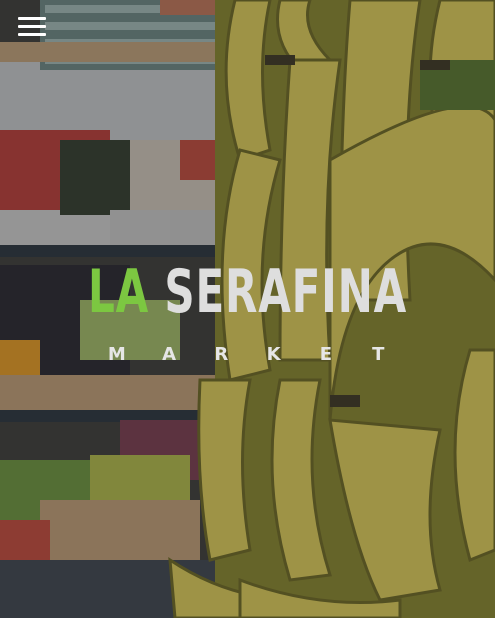  What do you see at coordinates (32, 18) in the screenshot?
I see `hamburger-menu-icon` at bounding box center [32, 18].